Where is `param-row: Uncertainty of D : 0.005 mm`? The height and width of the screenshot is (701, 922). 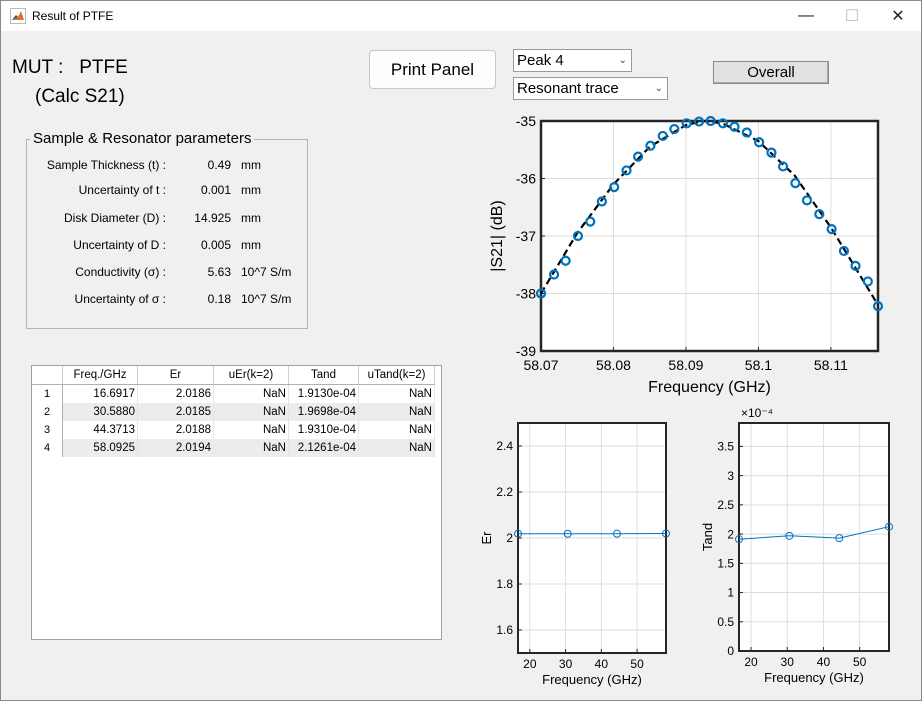 param-row: Uncertainty of D : 0.005 mm is located at coordinates (156, 246).